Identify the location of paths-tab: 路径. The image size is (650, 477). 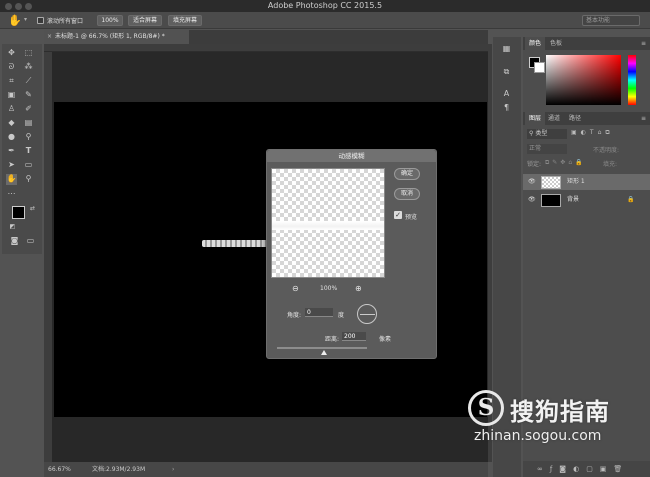
(575, 118).